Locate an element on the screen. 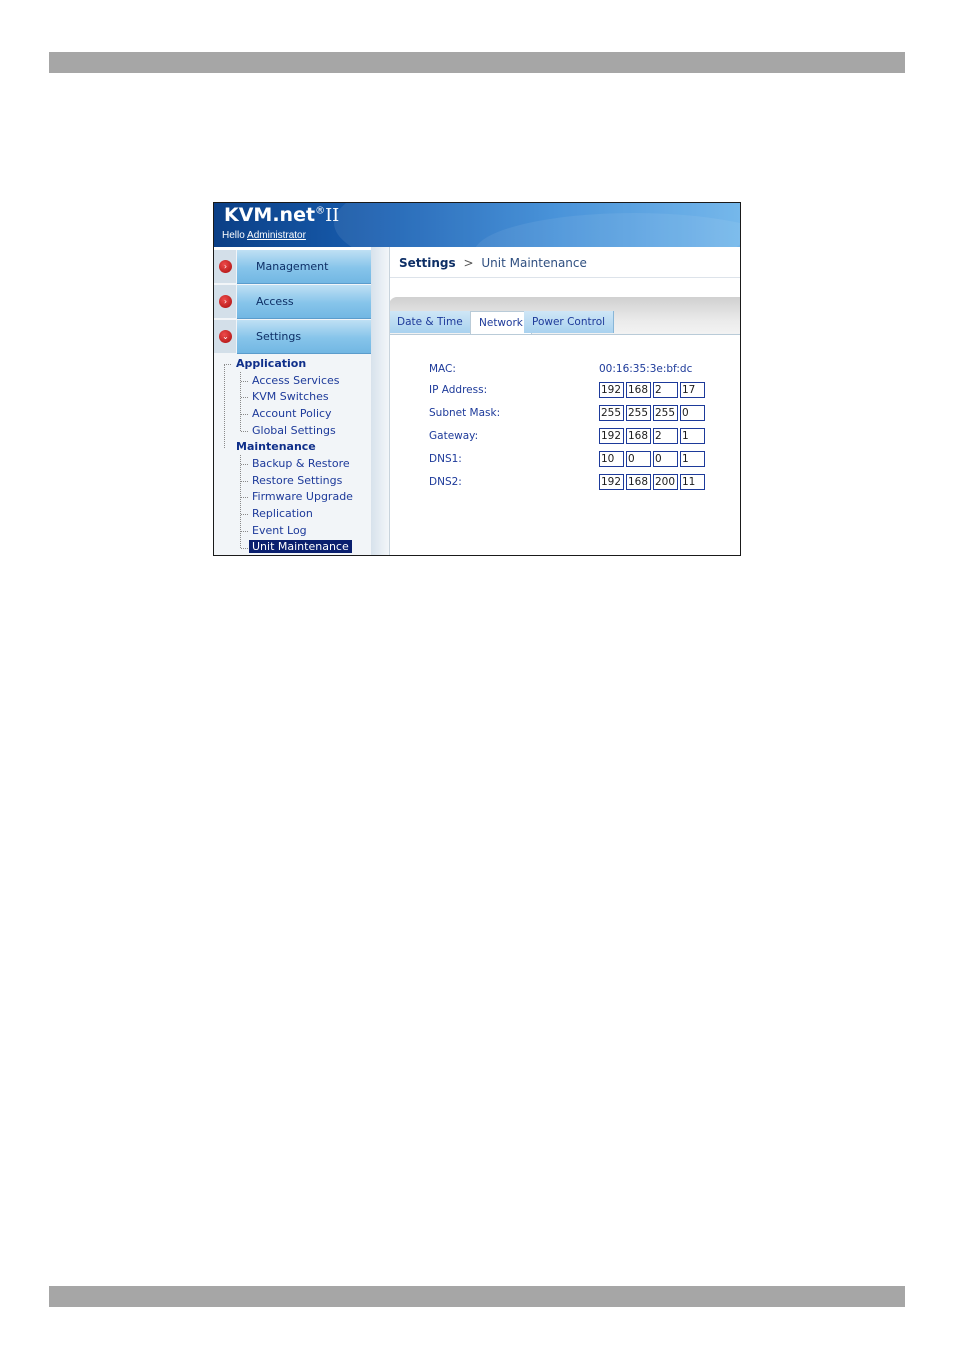 The width and height of the screenshot is (954, 1352). tree-item-event-log: Event Log is located at coordinates (279, 530).